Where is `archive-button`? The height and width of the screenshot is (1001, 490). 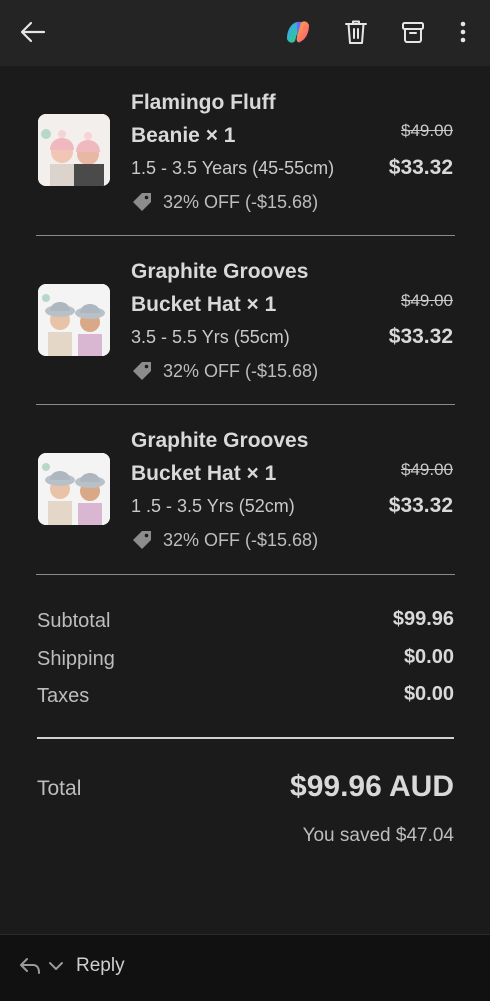
archive-button is located at coordinates (413, 32).